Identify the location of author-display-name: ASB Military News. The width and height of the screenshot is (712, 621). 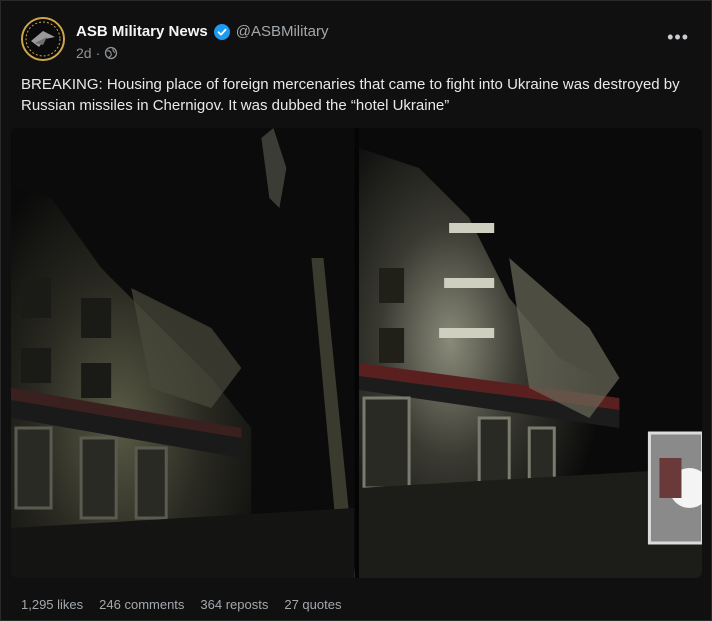
(142, 31).